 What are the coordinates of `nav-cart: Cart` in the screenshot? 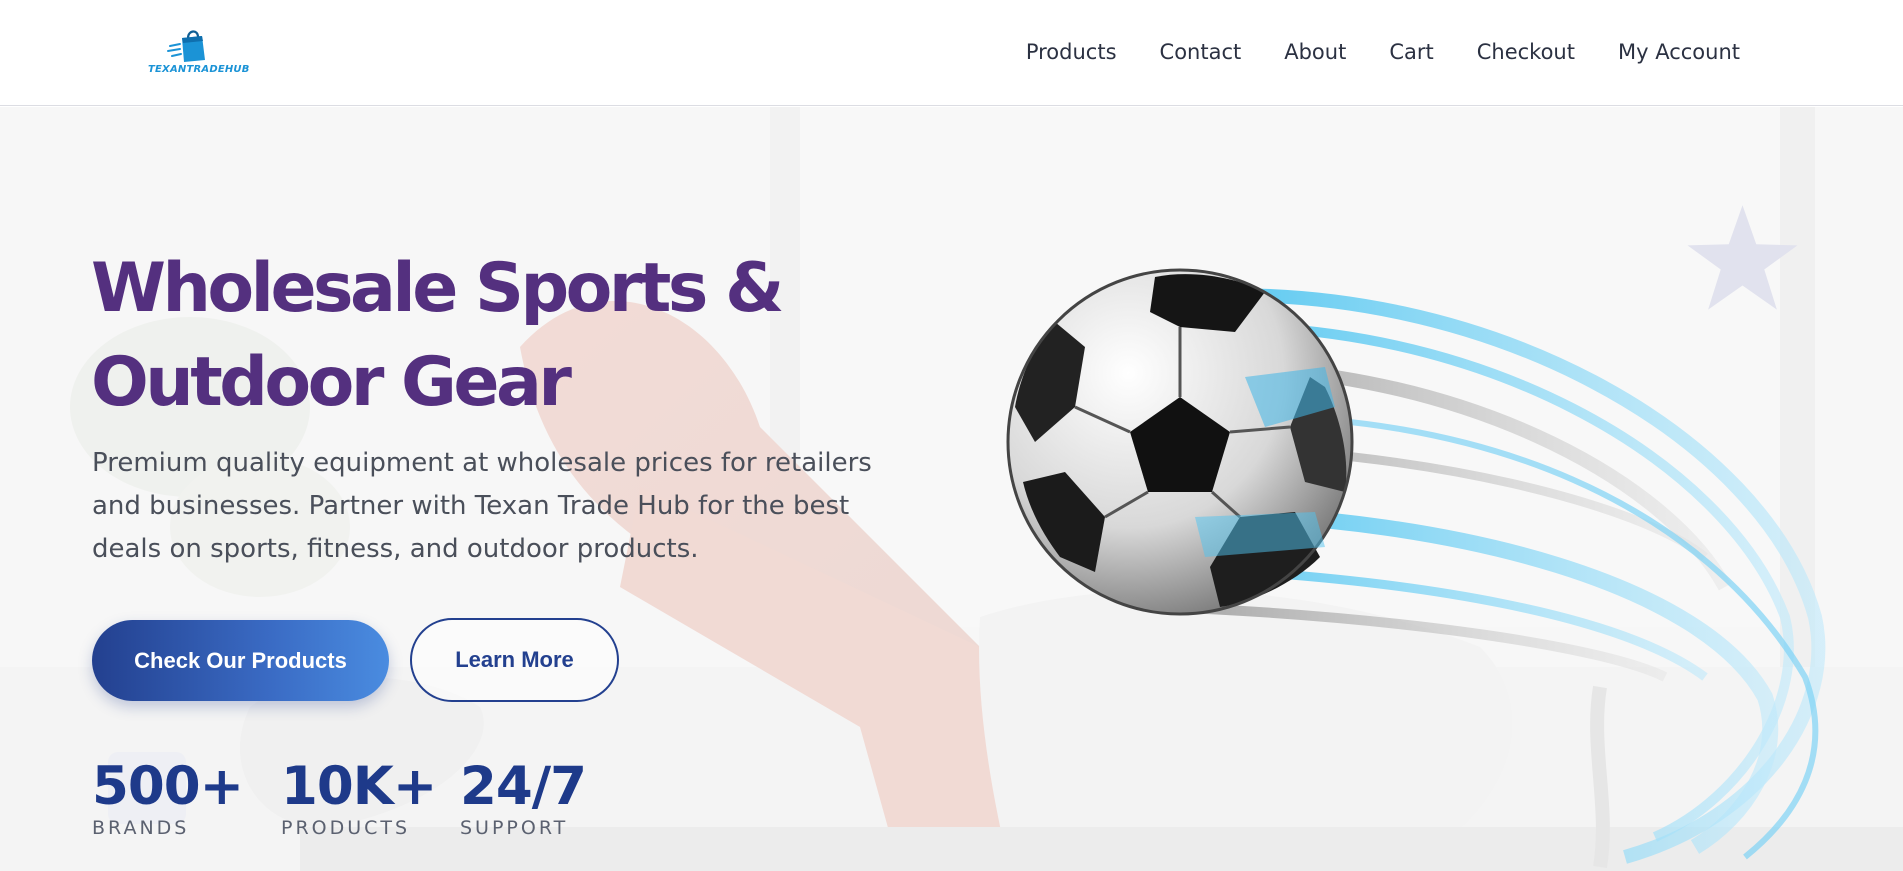 It's located at (1411, 52).